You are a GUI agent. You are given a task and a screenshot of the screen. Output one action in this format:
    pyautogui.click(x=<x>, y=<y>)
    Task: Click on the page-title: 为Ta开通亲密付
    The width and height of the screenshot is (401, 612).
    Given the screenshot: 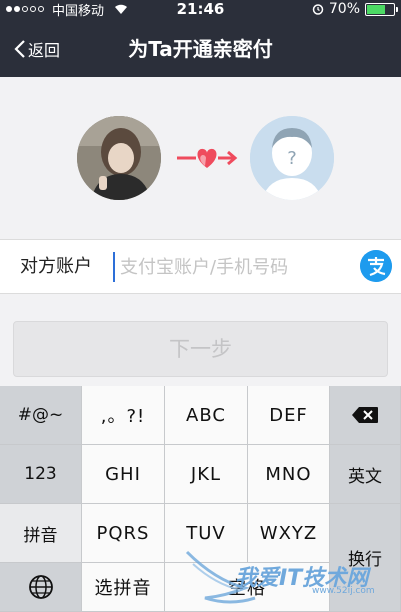 What is the action you would take?
    pyautogui.click(x=200, y=49)
    